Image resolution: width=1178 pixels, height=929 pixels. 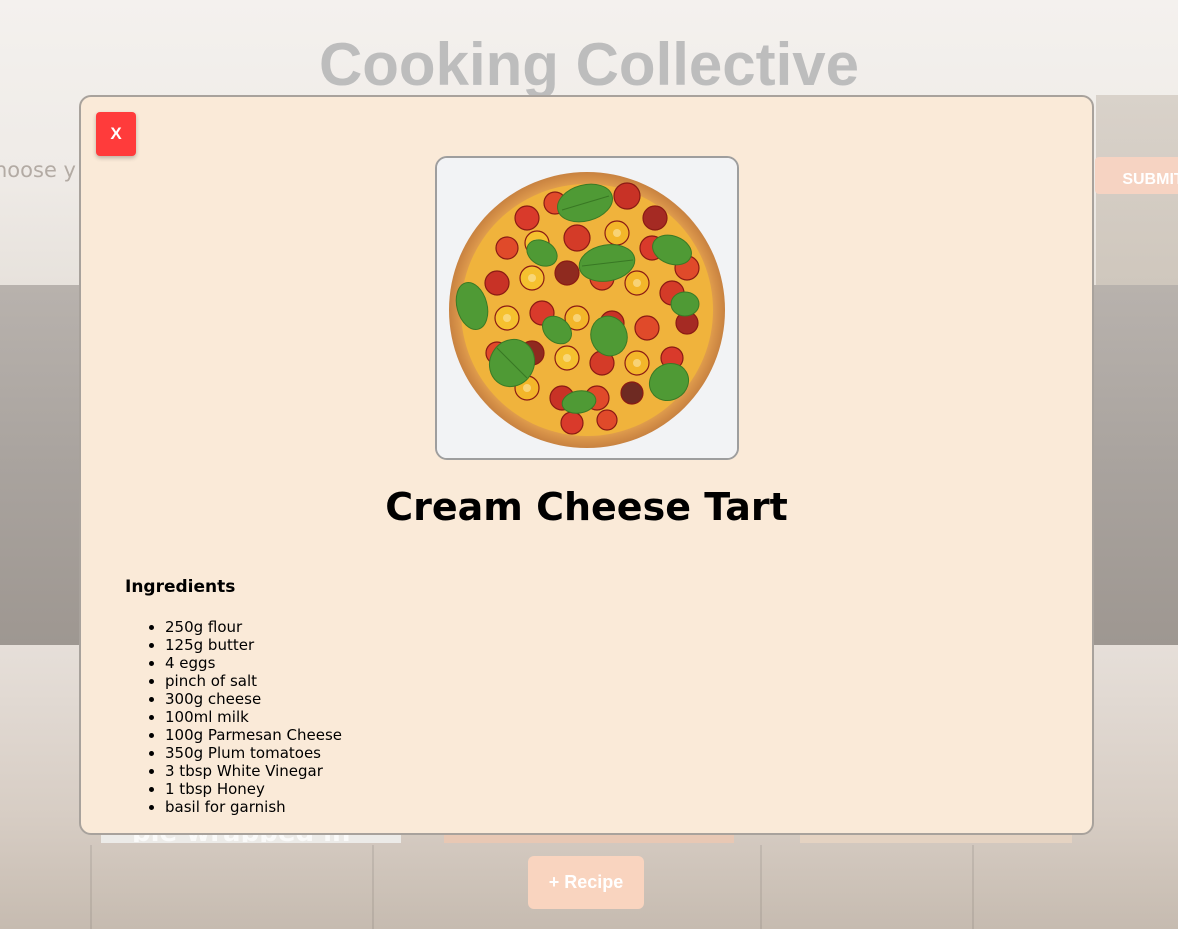 I want to click on ingredient-item: 250g flour, so click(x=253, y=627).